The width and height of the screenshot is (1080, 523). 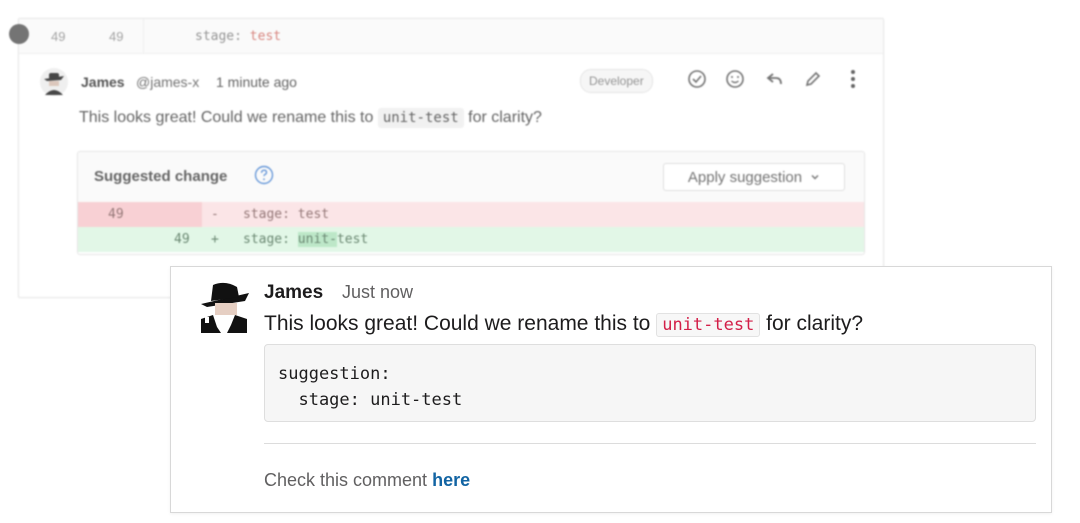 I want to click on gutter-divider, so click(x=143, y=36).